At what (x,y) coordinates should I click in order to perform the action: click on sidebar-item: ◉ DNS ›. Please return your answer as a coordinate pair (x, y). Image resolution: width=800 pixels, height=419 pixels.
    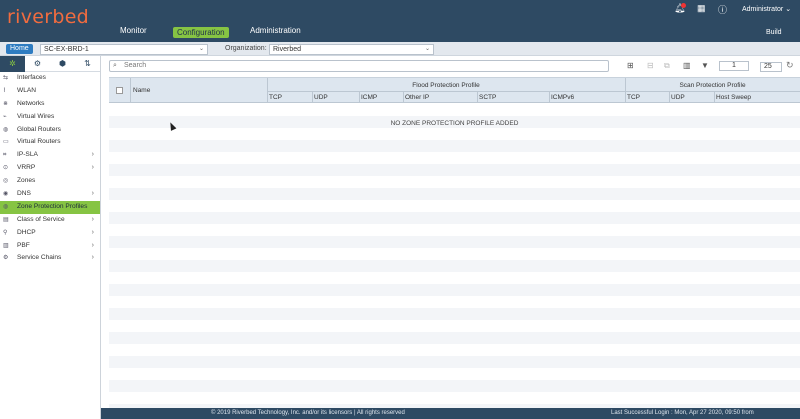
    Looking at the image, I should click on (50, 194).